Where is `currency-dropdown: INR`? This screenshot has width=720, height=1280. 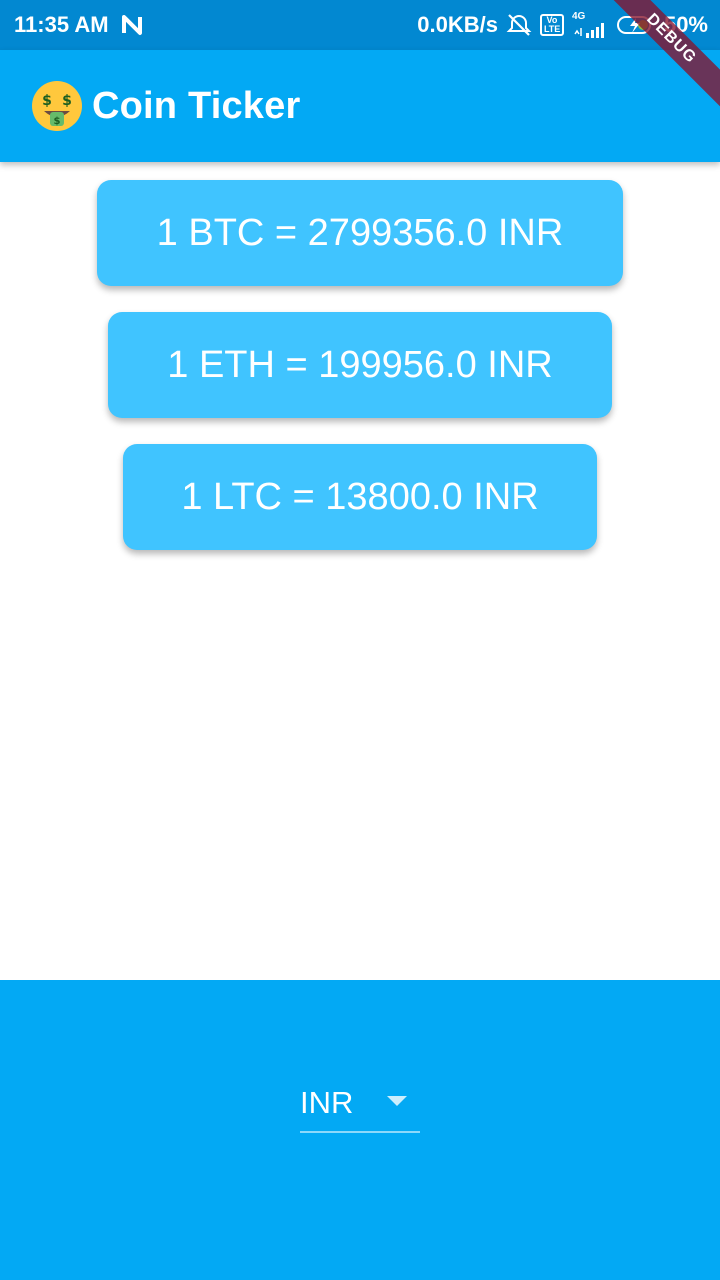 currency-dropdown: INR is located at coordinates (360, 1106).